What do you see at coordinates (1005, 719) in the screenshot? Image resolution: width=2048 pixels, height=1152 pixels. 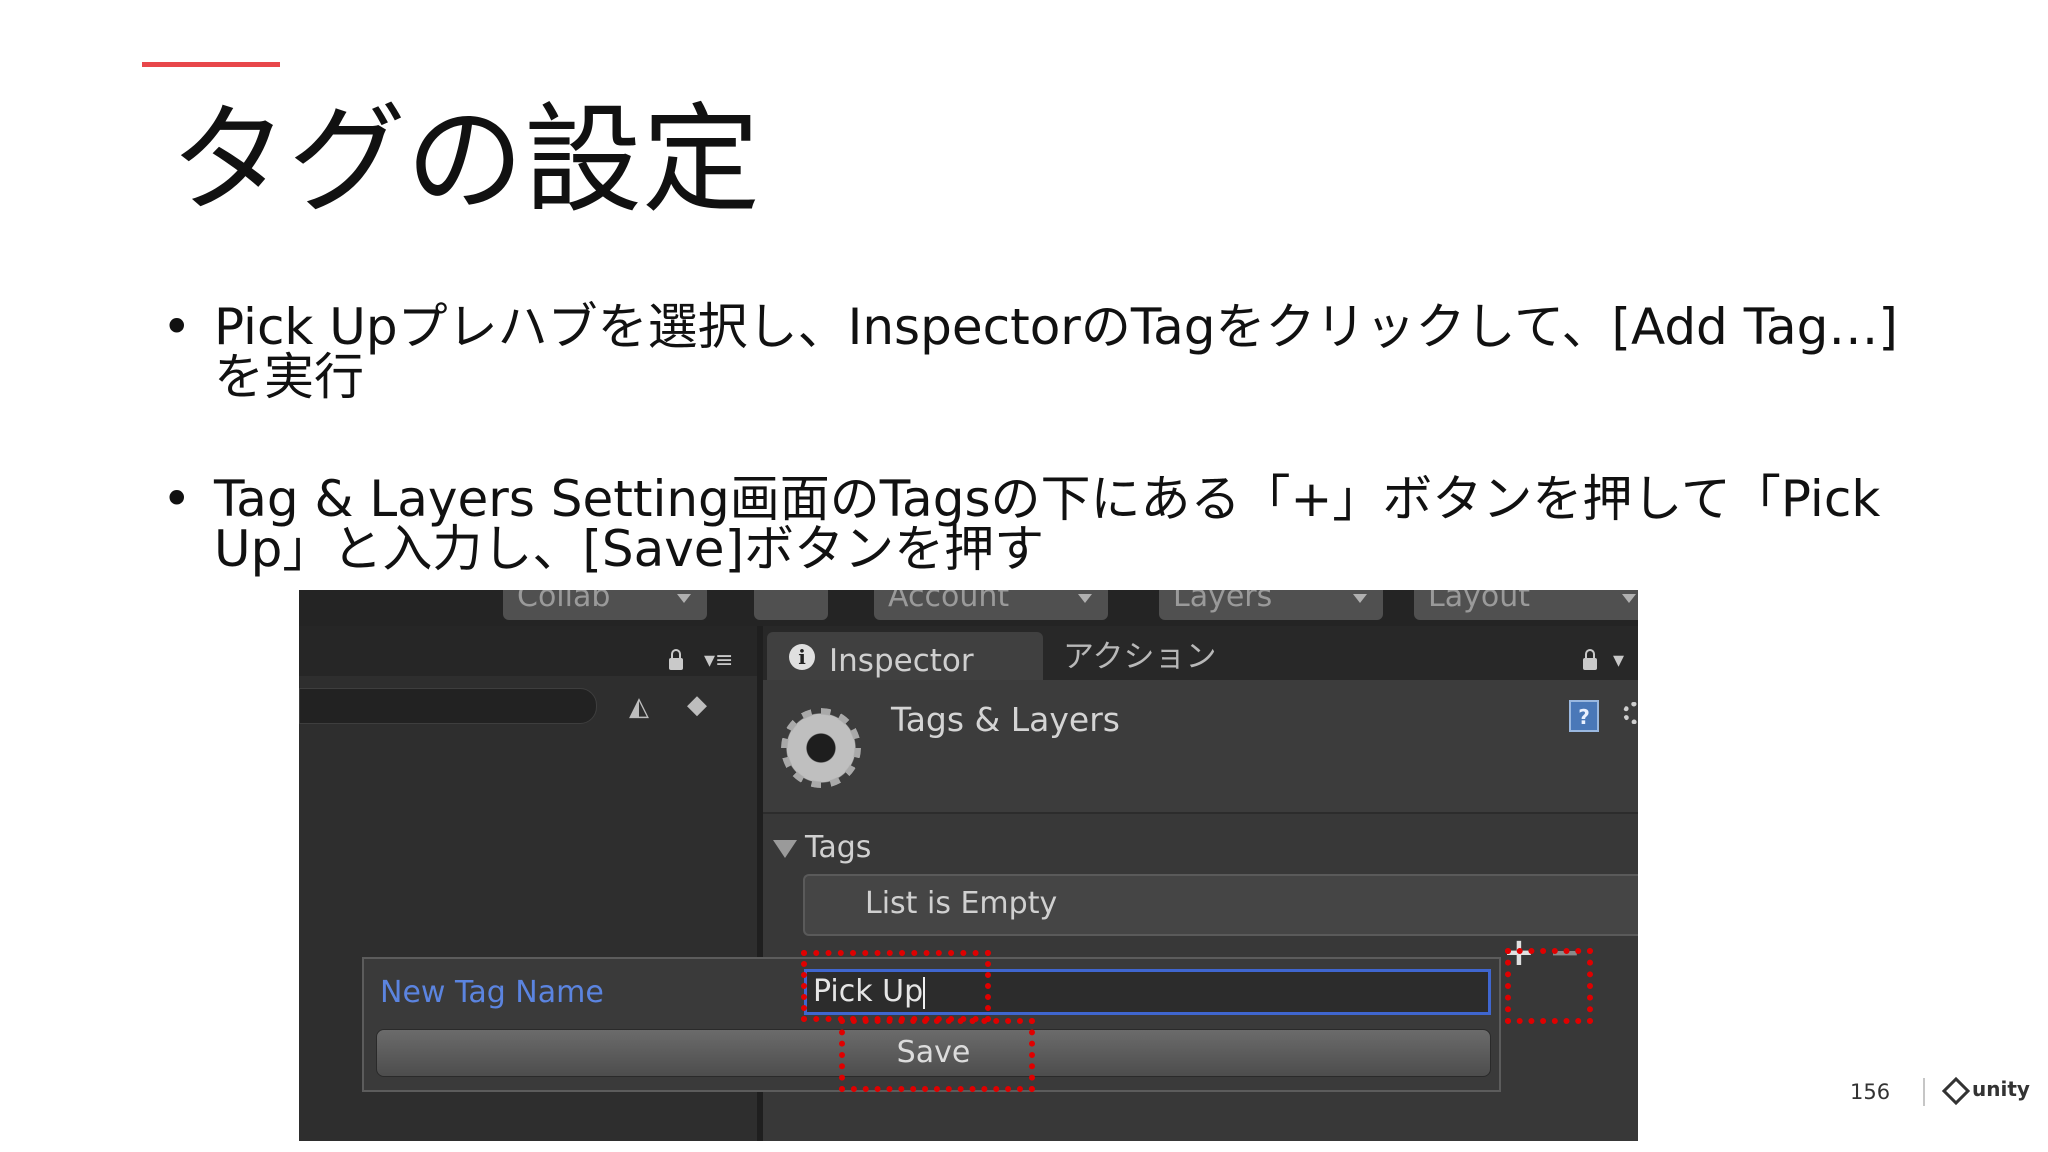 I see `inspector-title: Tags & Layers` at bounding box center [1005, 719].